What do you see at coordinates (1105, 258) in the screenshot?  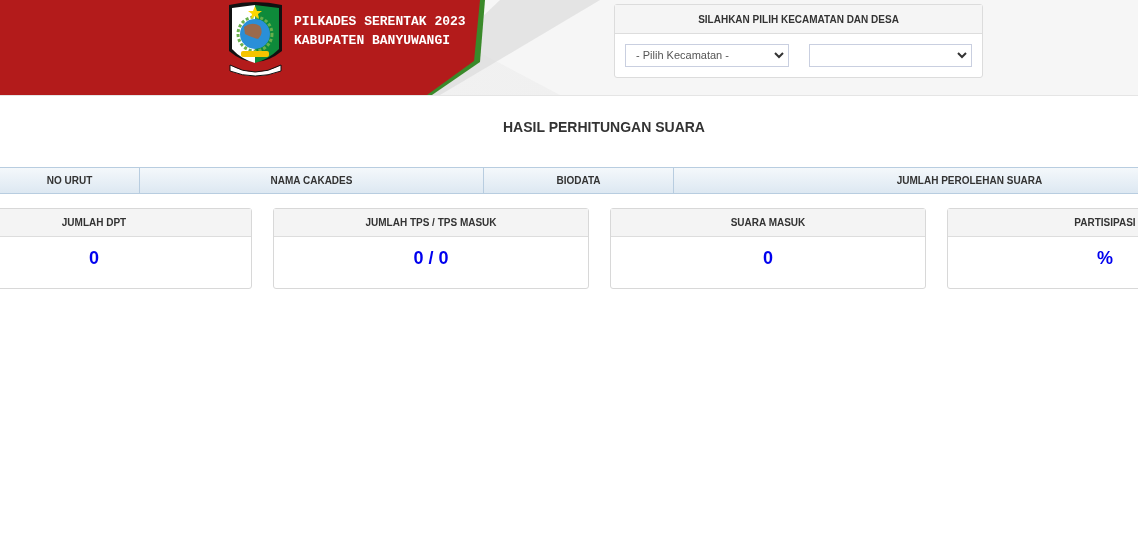 I see `stat-value: %` at bounding box center [1105, 258].